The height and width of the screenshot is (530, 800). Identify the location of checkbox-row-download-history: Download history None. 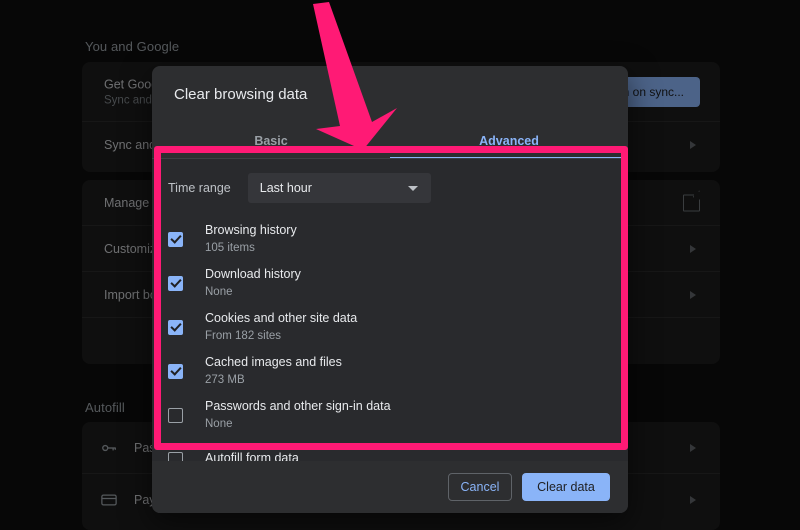
(390, 283).